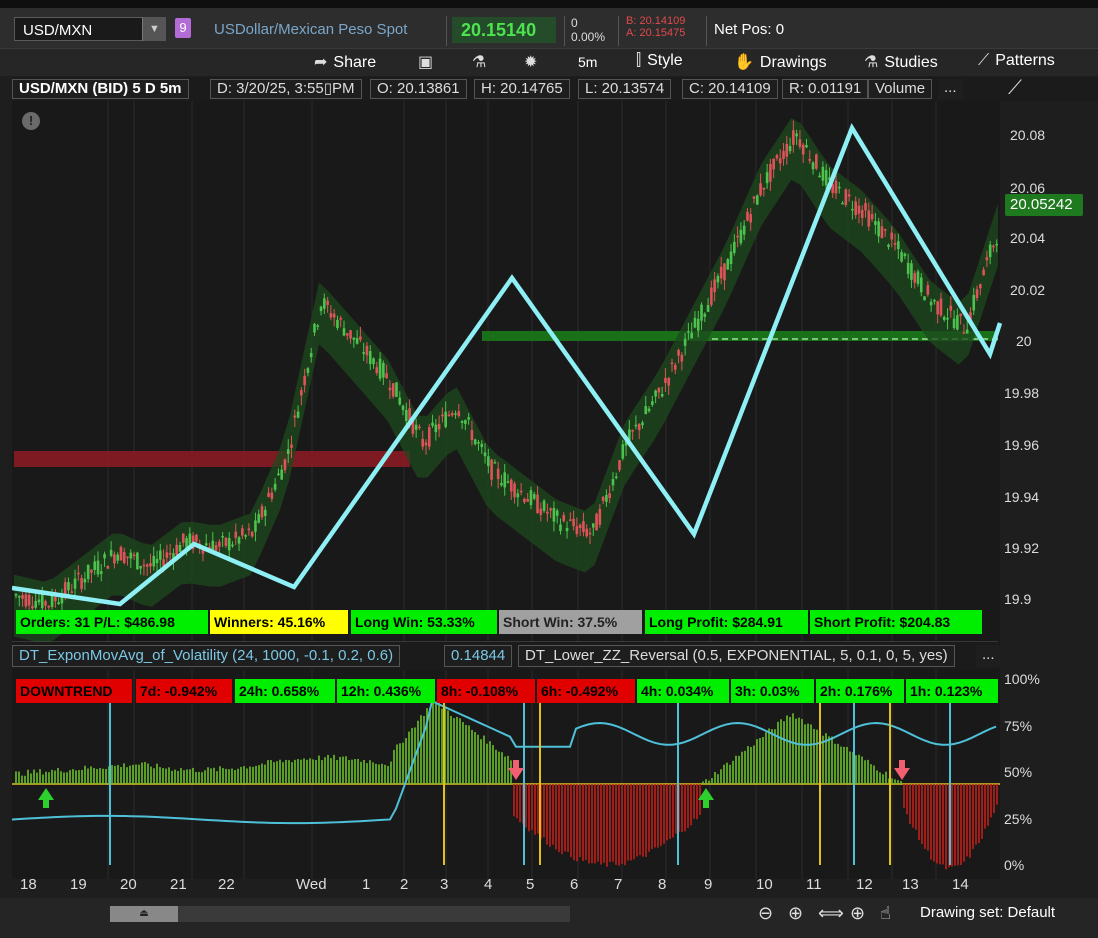 Image resolution: width=1098 pixels, height=938 pixels. Describe the element at coordinates (618, 31) in the screenshot. I see `divider` at that location.